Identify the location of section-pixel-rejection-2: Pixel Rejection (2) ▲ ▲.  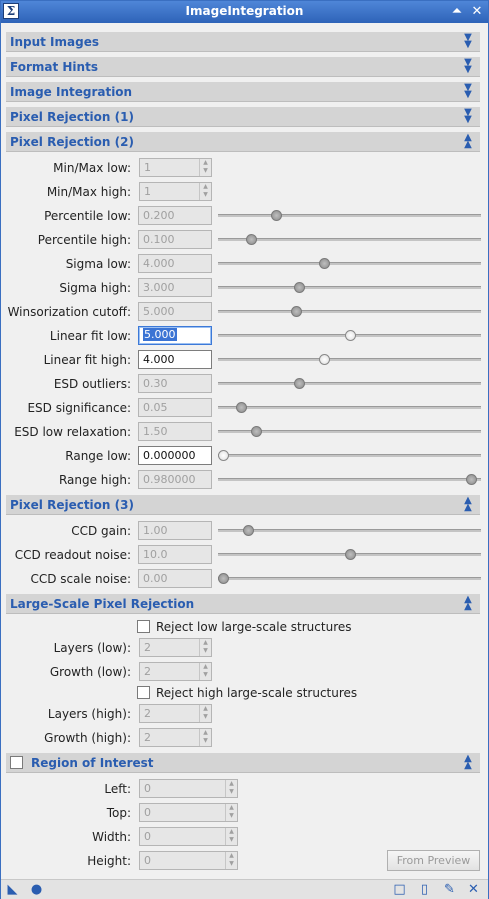
(243, 142).